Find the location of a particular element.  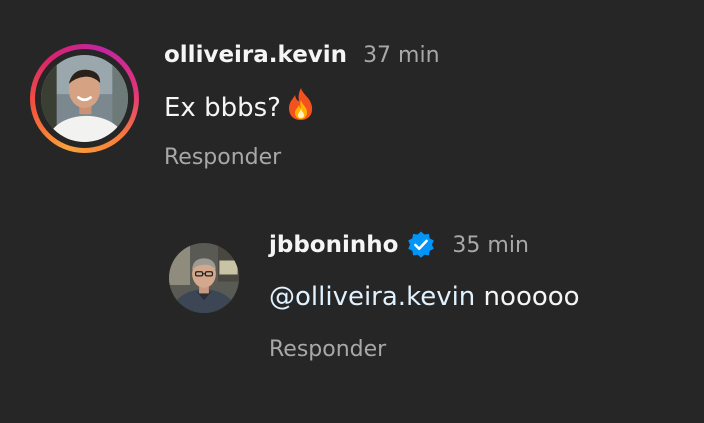

timestamp: 35 min is located at coordinates (490, 245).